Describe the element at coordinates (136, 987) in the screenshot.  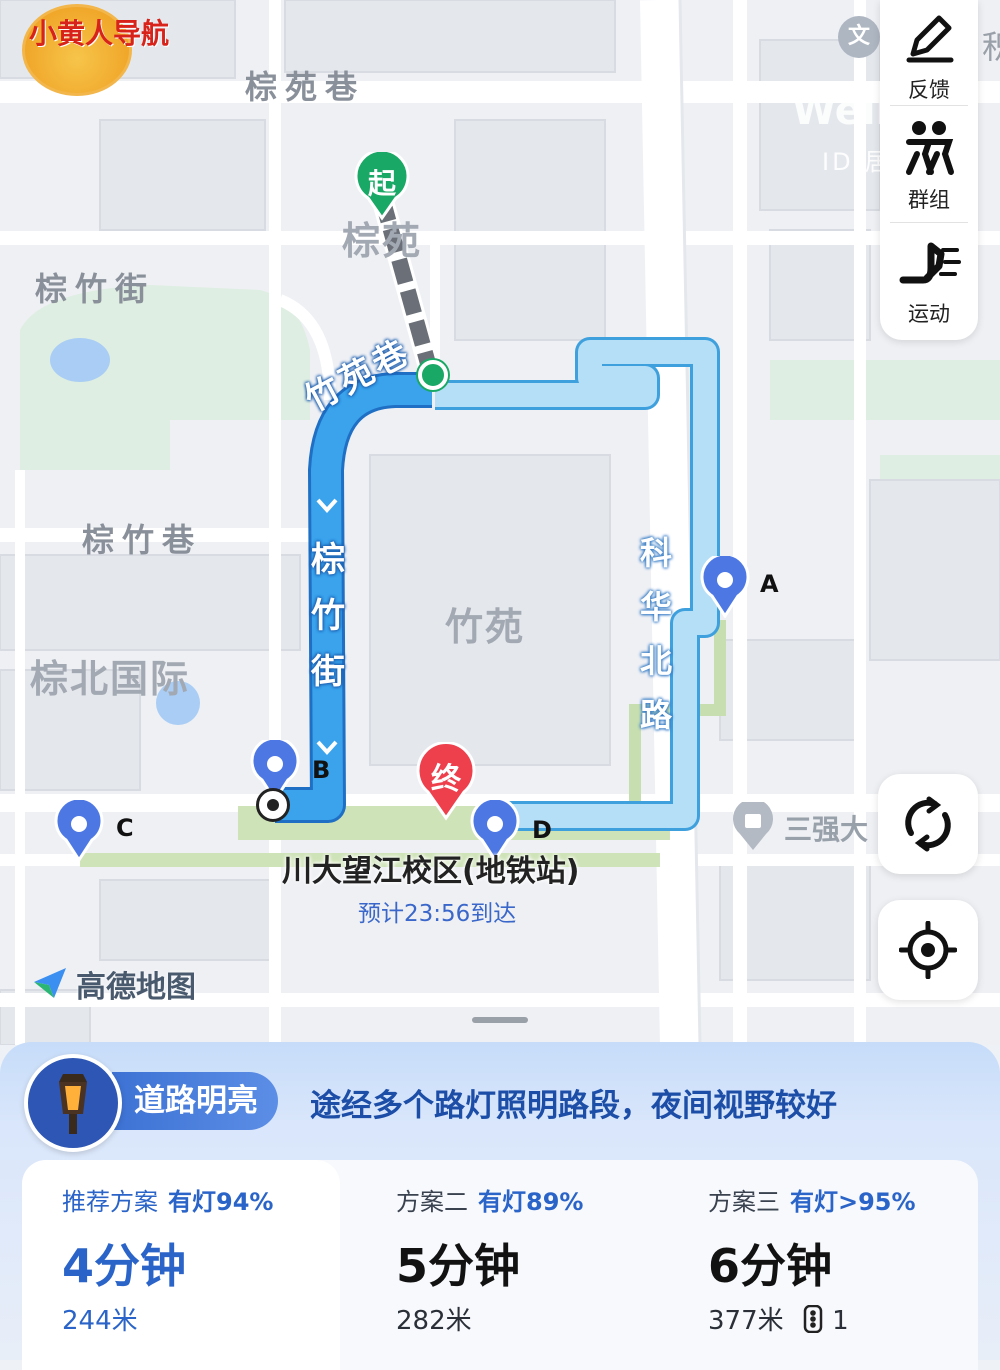
I see `map-brand-text: 高德地图` at that location.